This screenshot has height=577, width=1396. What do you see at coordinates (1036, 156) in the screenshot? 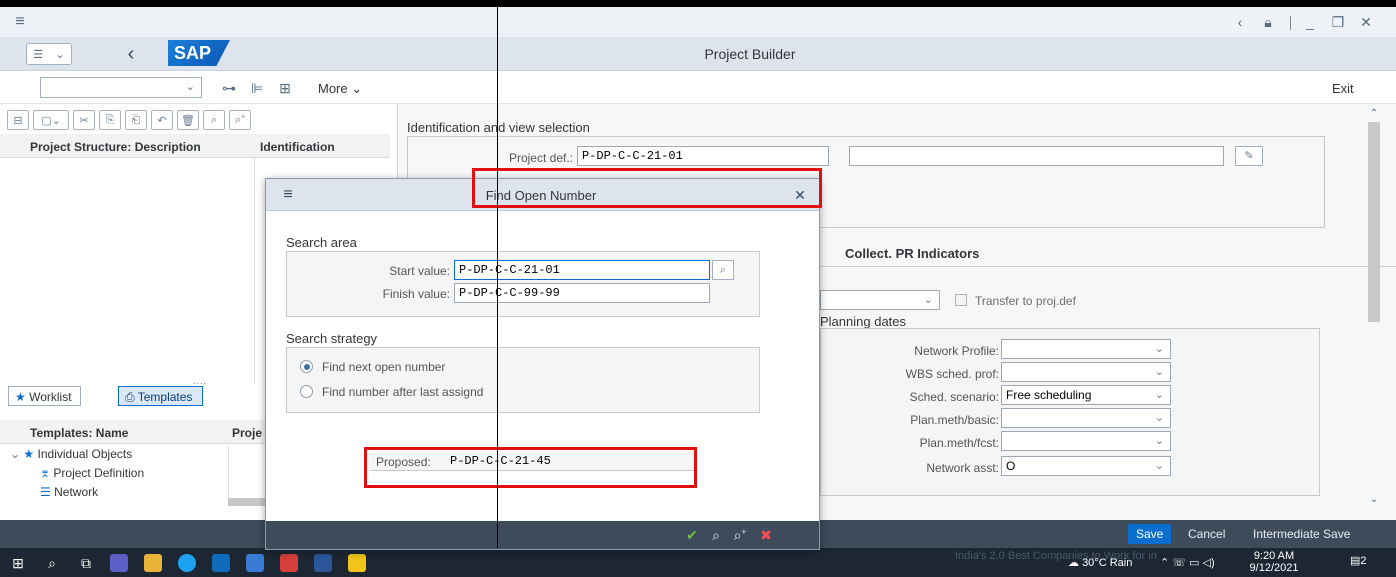
I see `projdef-description-input` at bounding box center [1036, 156].